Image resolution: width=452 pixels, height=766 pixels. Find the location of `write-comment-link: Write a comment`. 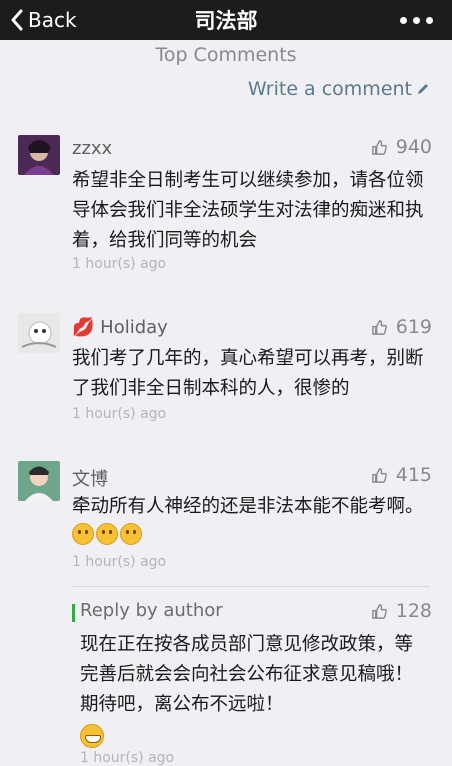

write-comment-link: Write a comment is located at coordinates (339, 89).